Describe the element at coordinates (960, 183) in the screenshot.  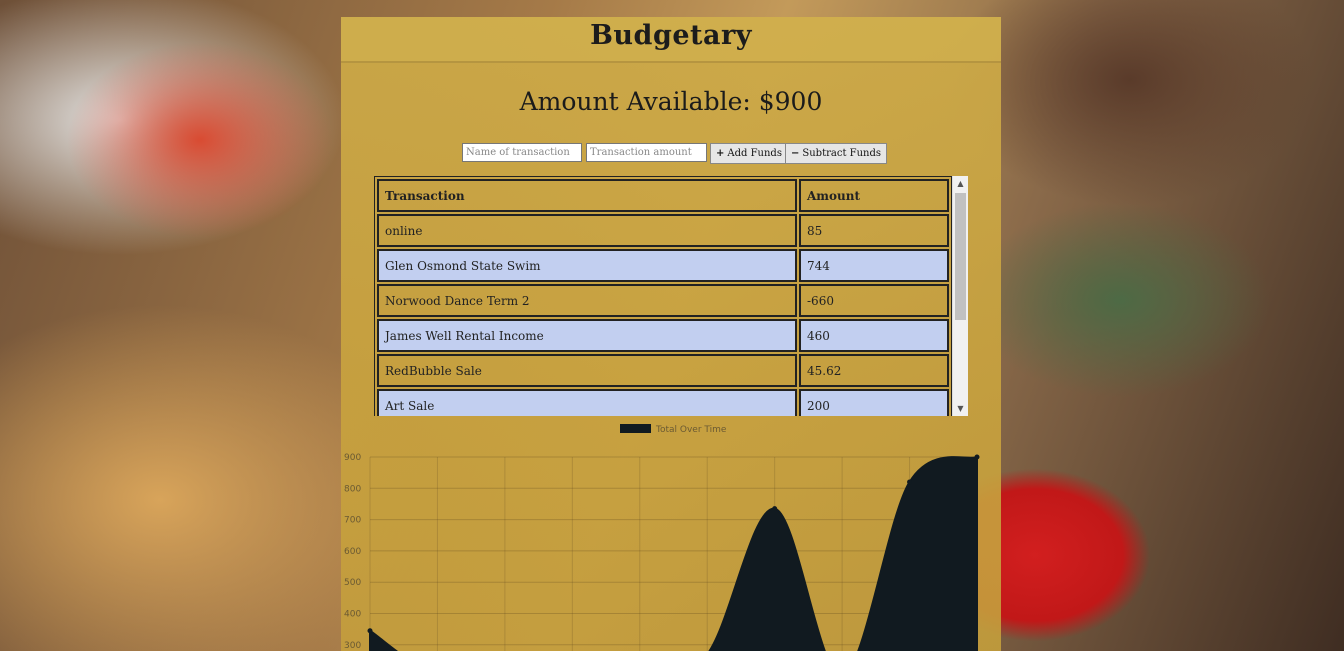
I see `scroll-up-arrow-icon: ▲` at that location.